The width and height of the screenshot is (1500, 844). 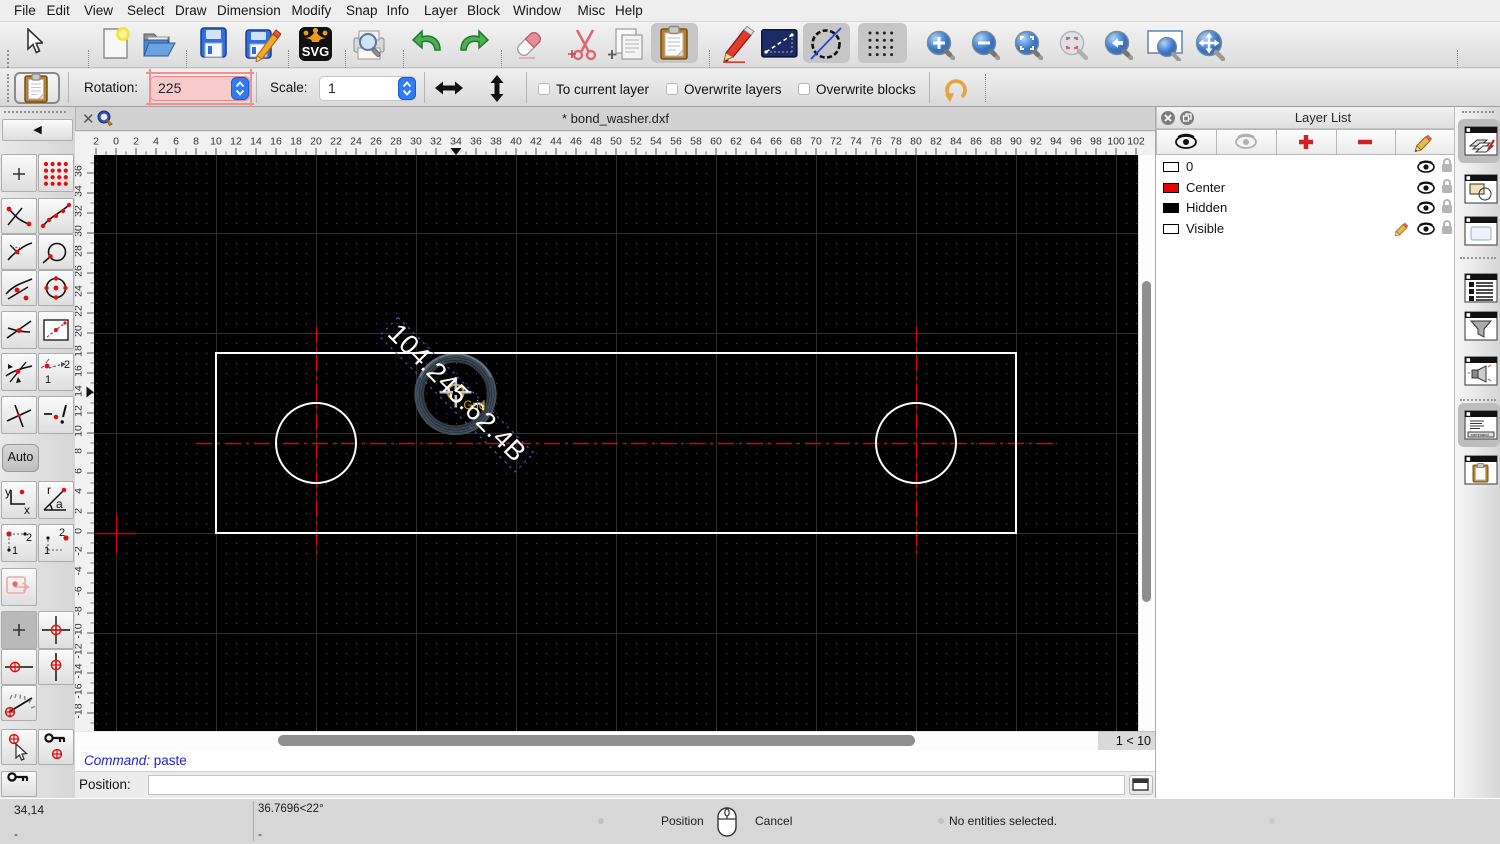 I want to click on svg-text: -10, so click(x=80, y=630).